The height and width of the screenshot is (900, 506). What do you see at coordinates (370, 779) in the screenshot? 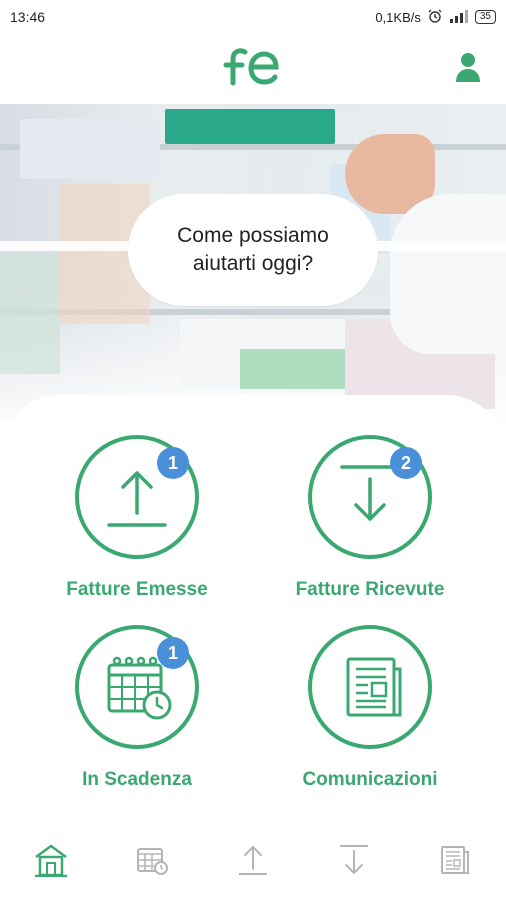
I see `tile-label: Comunicazioni` at bounding box center [370, 779].